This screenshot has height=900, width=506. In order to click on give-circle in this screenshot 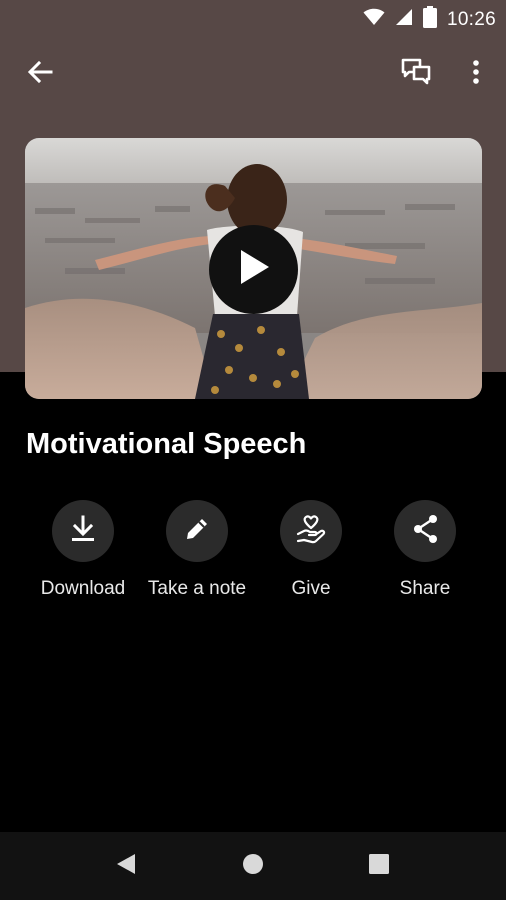, I will do `click(311, 531)`.